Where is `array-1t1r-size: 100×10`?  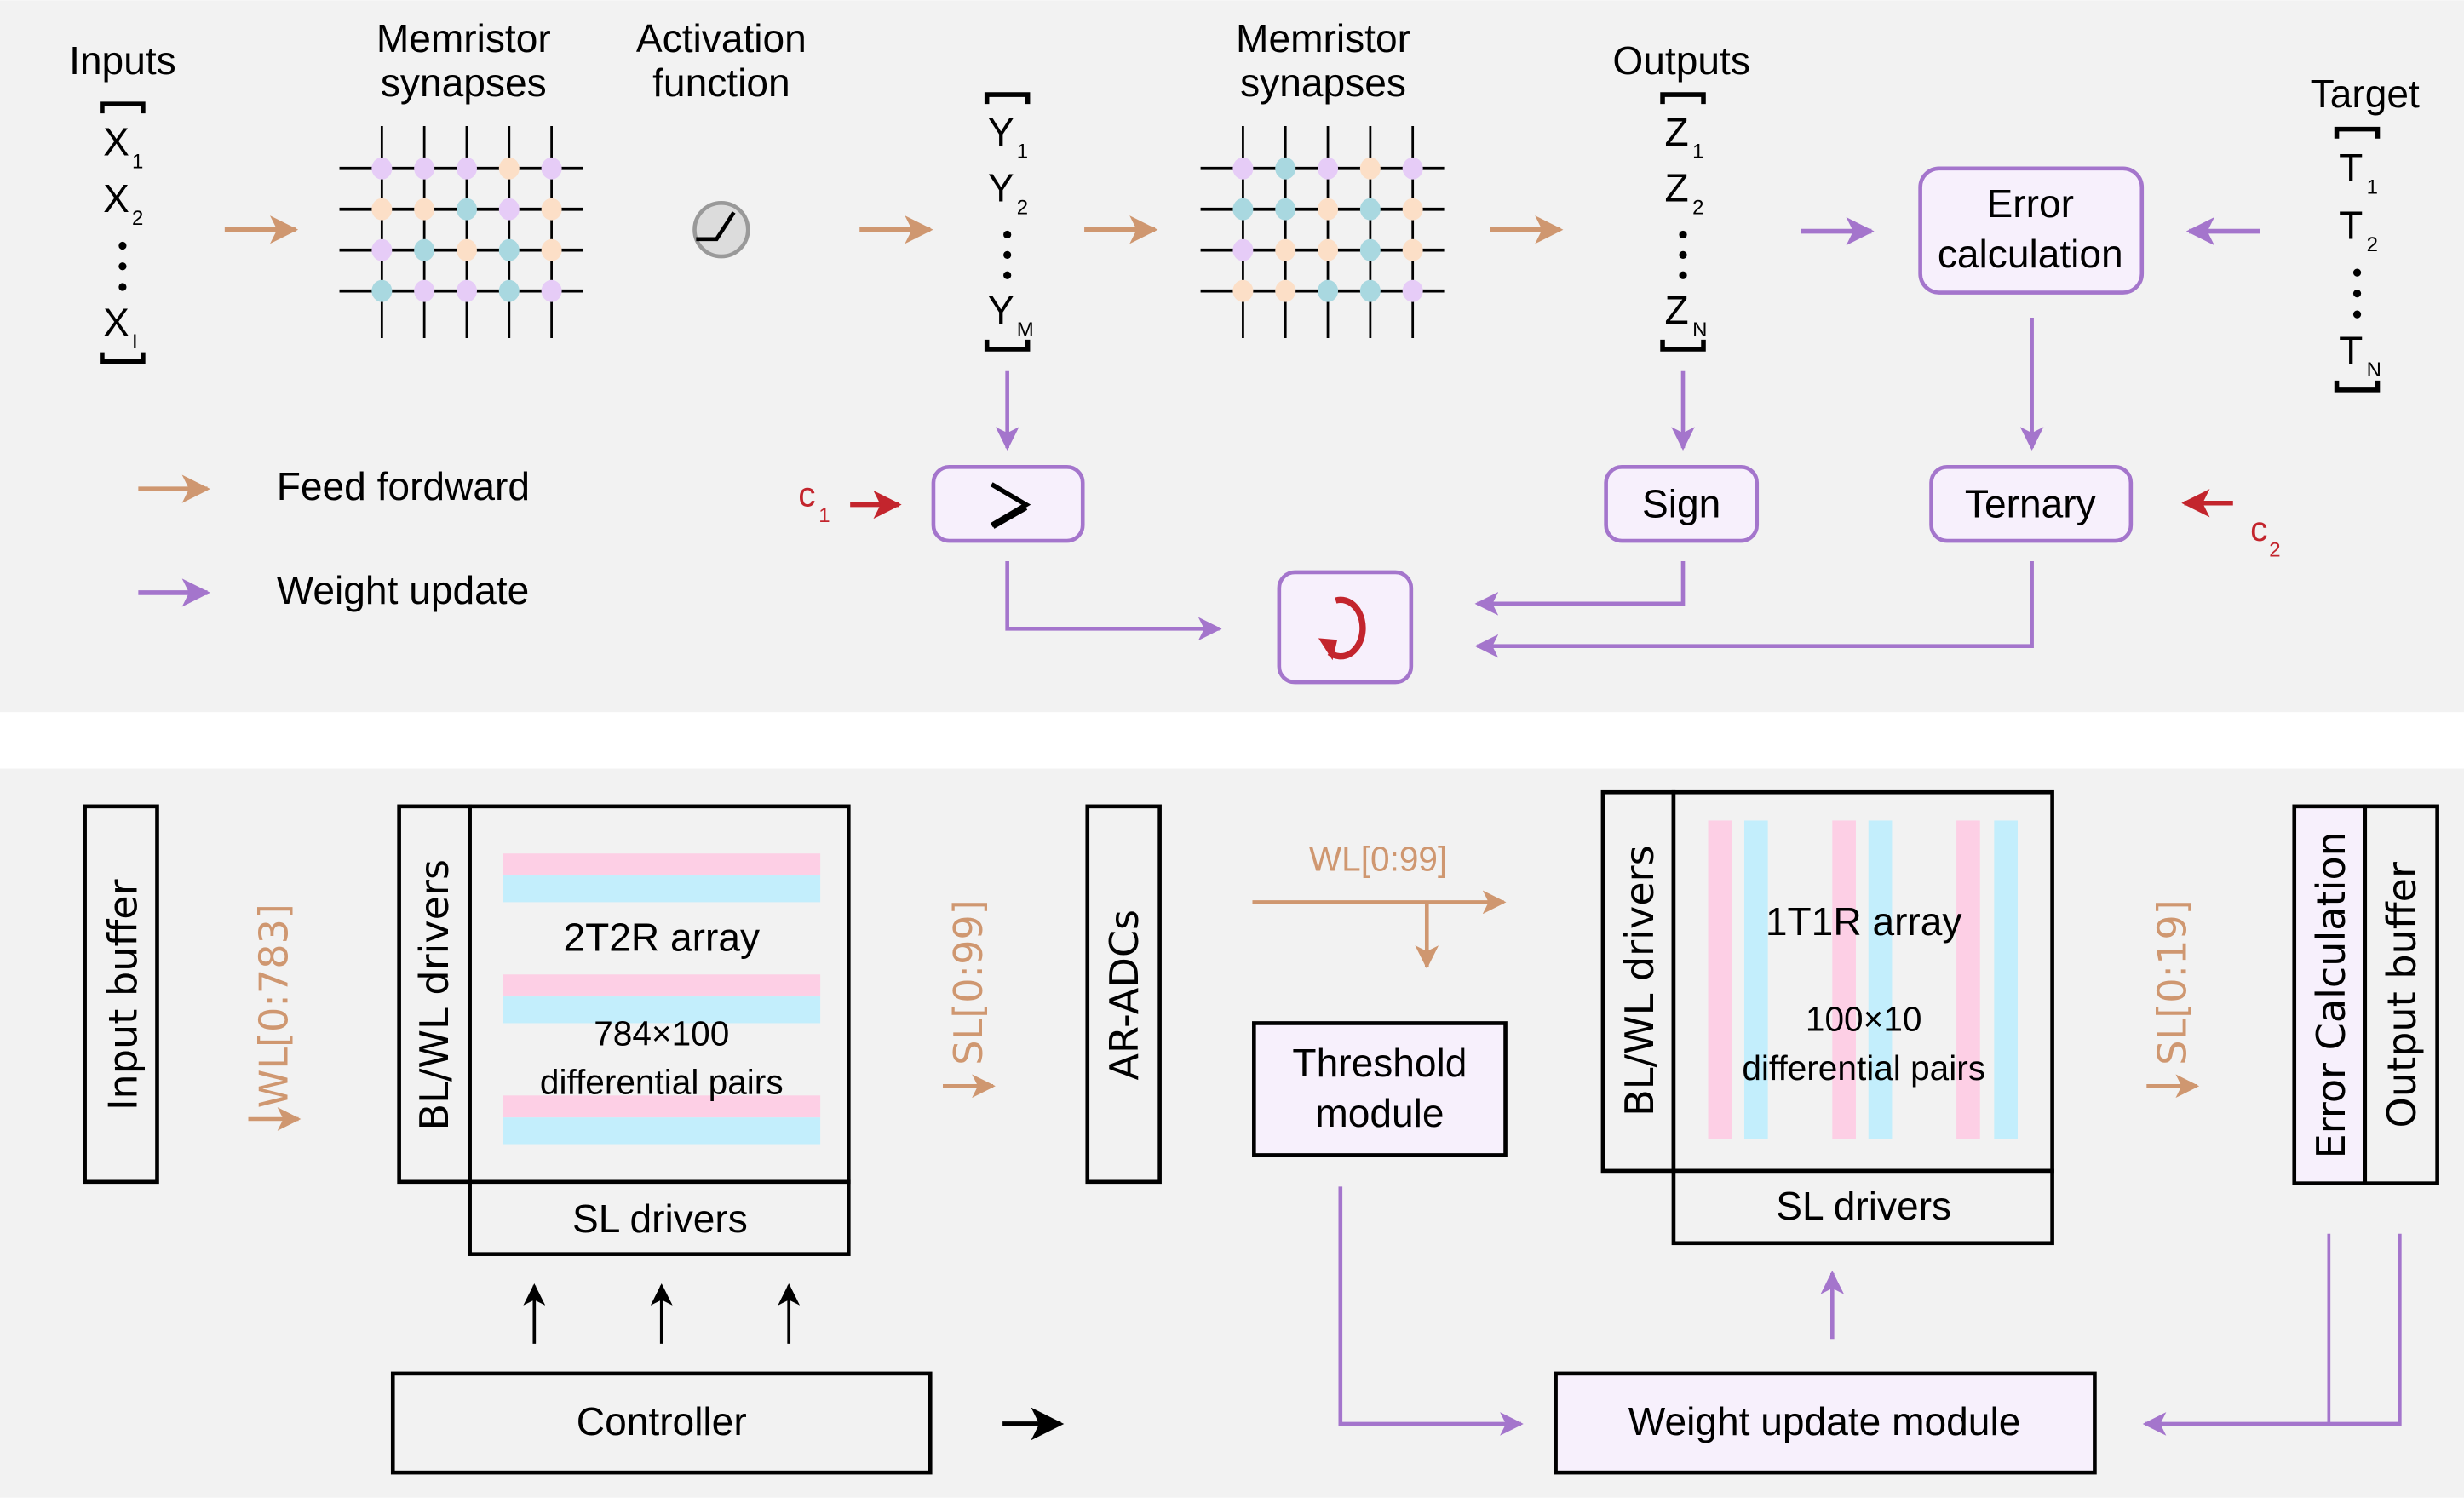
array-1t1r-size: 100×10 is located at coordinates (1864, 1020).